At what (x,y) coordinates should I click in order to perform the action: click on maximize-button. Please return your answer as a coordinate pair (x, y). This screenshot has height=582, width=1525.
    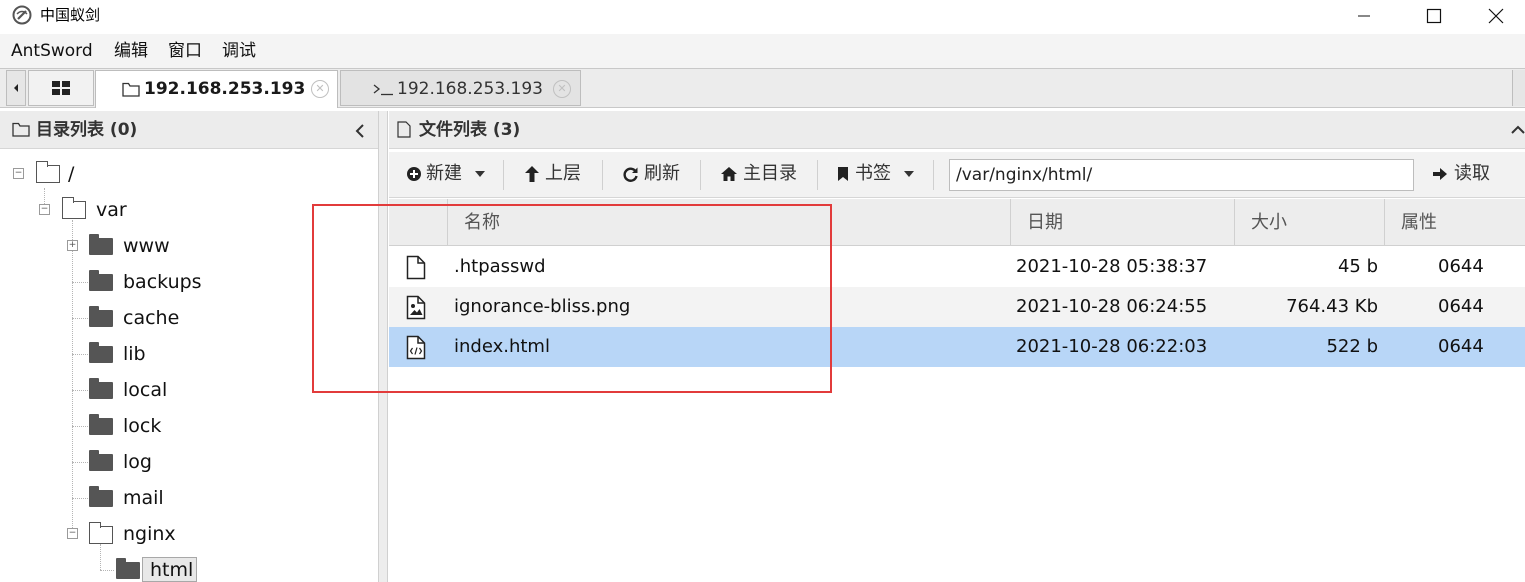
    Looking at the image, I should click on (1434, 16).